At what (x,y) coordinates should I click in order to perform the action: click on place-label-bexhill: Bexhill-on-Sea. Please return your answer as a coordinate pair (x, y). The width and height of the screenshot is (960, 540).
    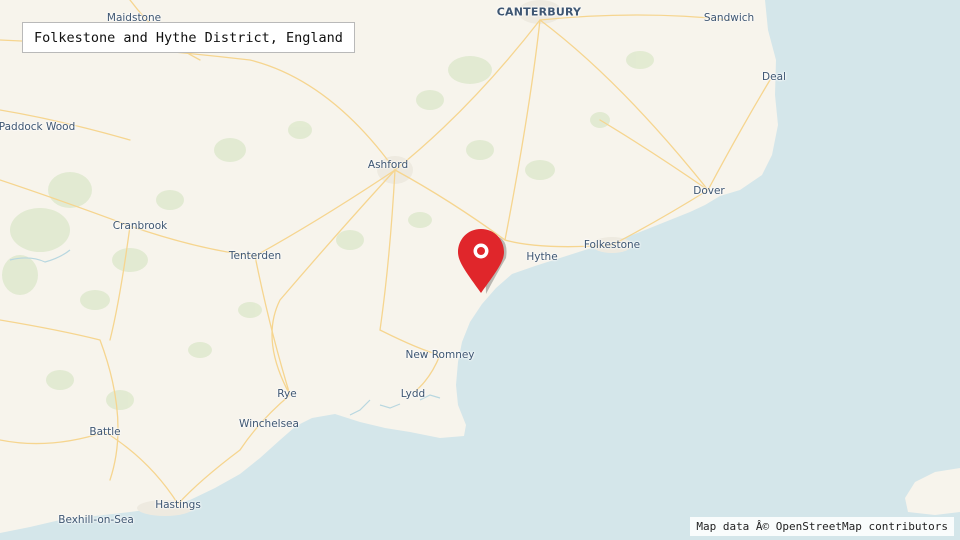
    Looking at the image, I should click on (96, 520).